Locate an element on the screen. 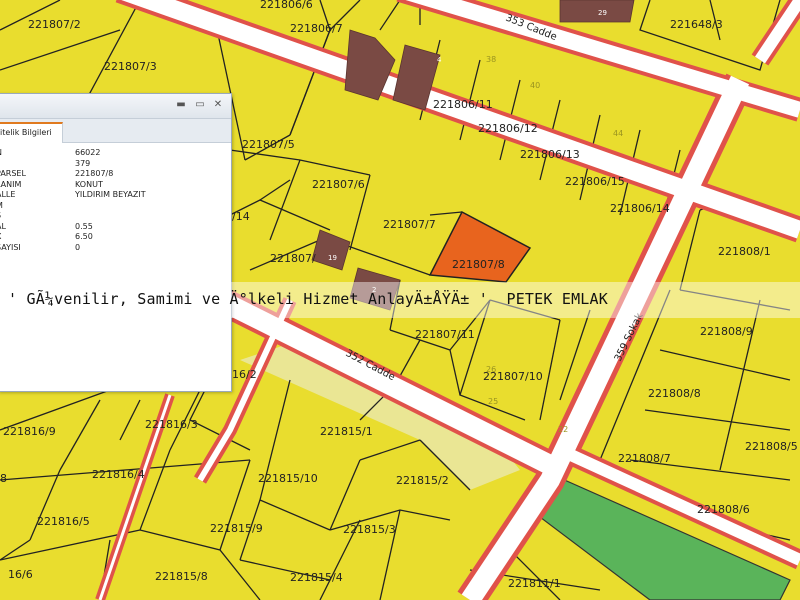 The image size is (800, 600). parcel-label: 221807/6 is located at coordinates (338, 184).